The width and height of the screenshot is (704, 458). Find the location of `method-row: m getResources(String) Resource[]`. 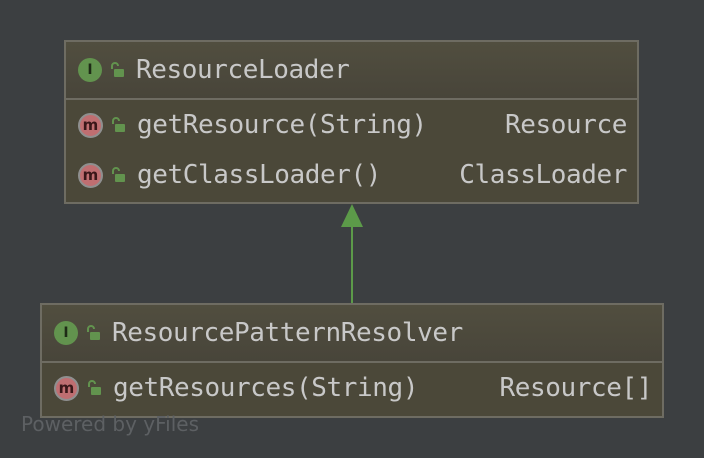

method-row: m getResources(String) Resource[] is located at coordinates (352, 388).